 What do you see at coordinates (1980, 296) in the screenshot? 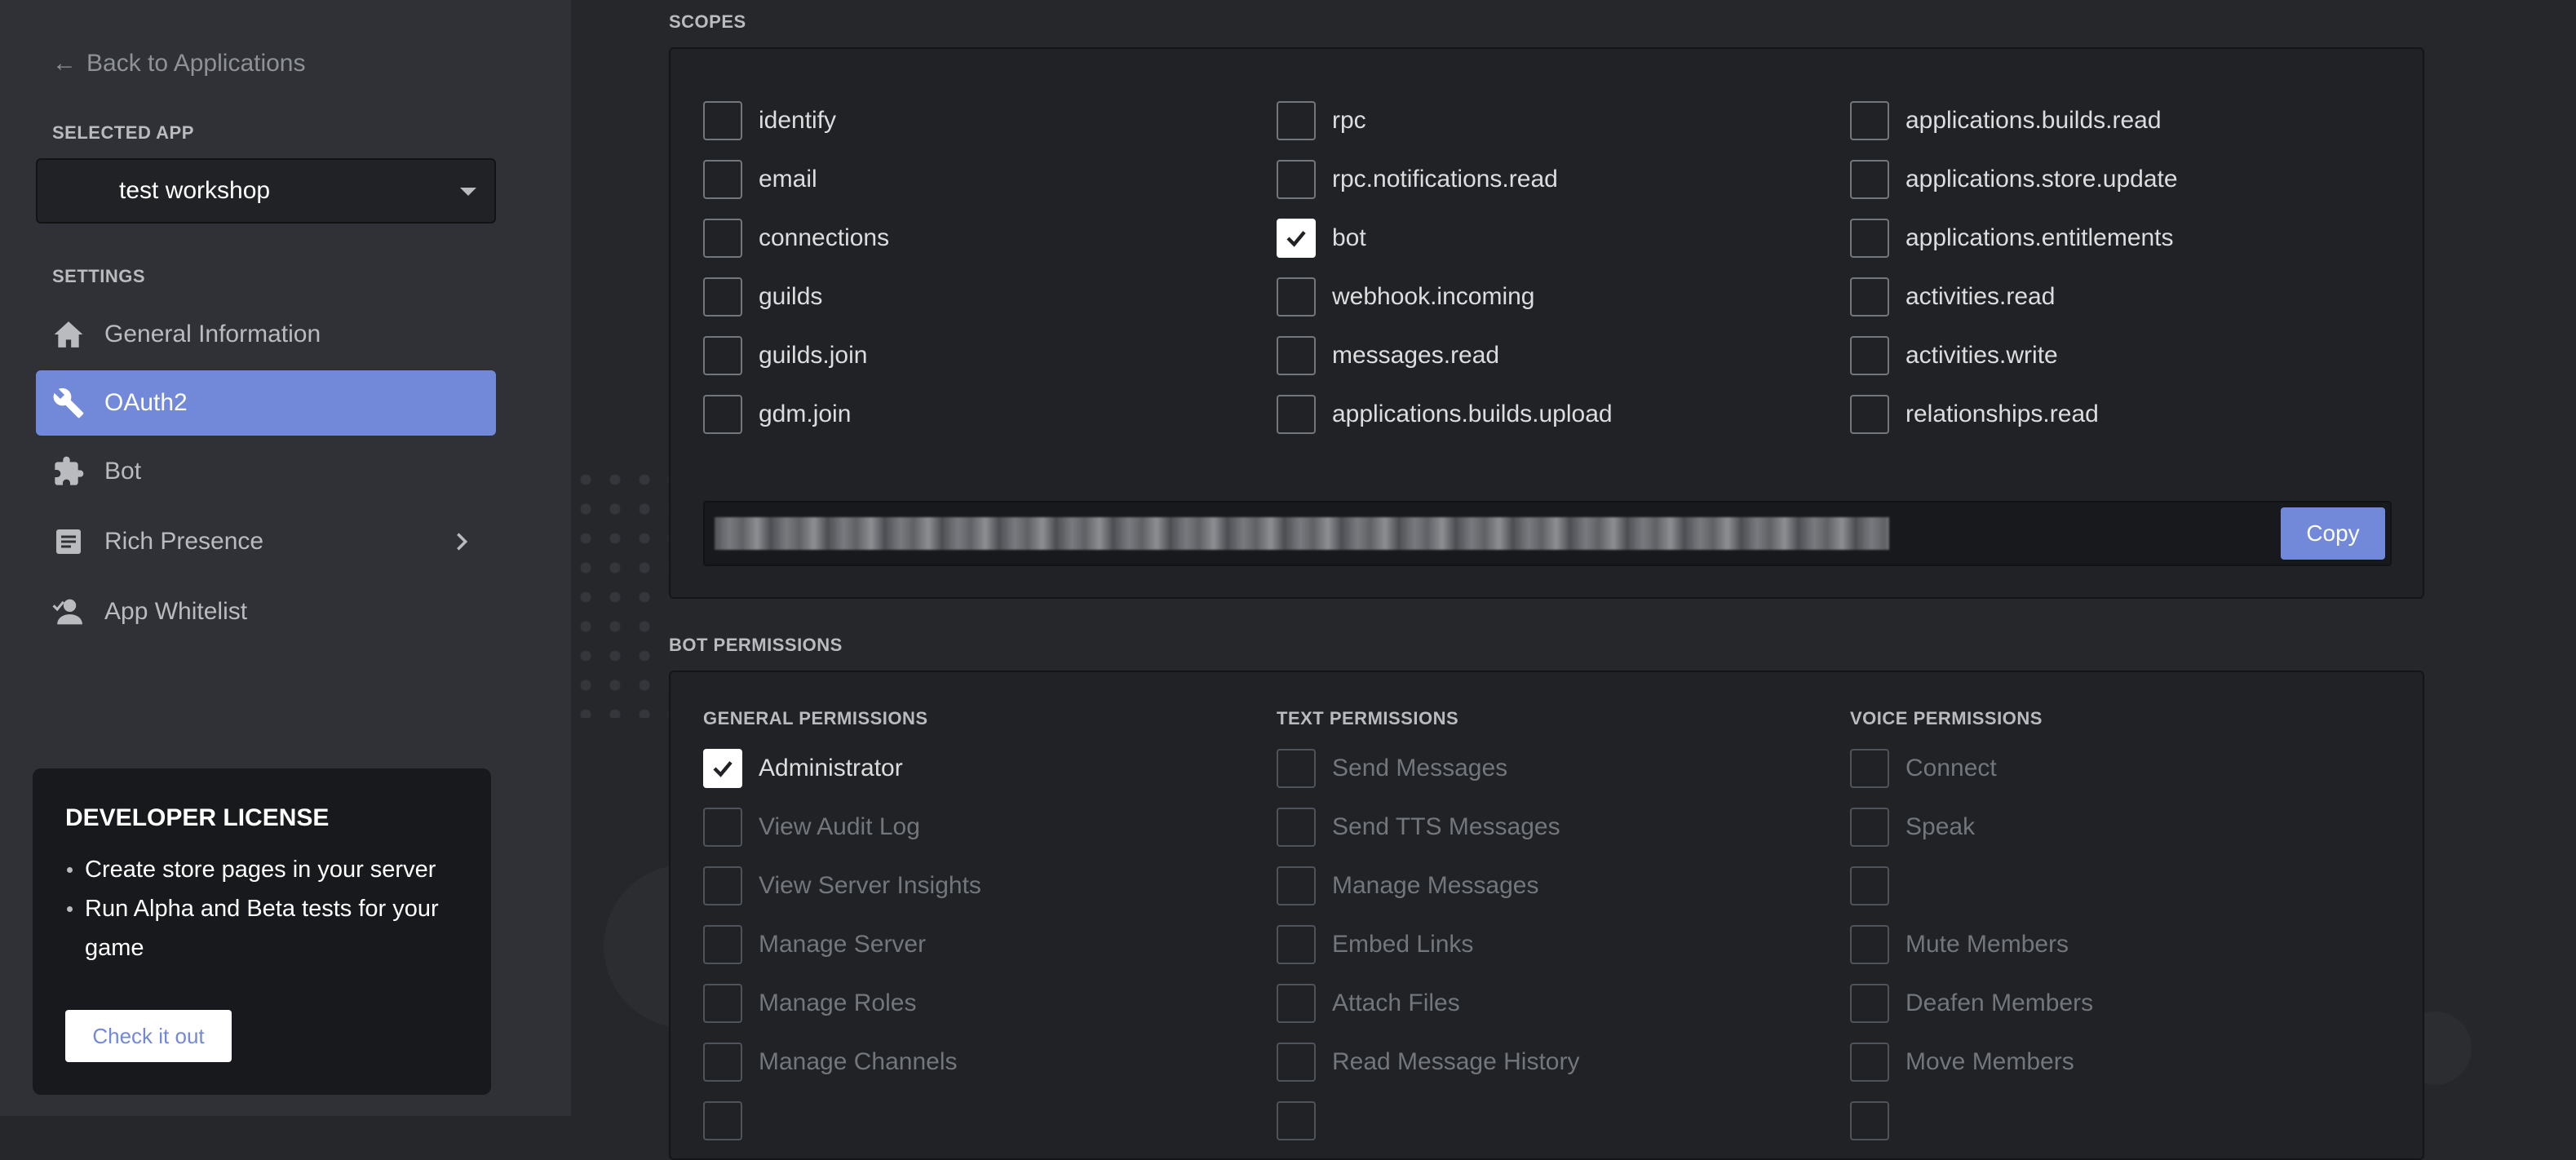
I see `scope-label: activities.read` at bounding box center [1980, 296].